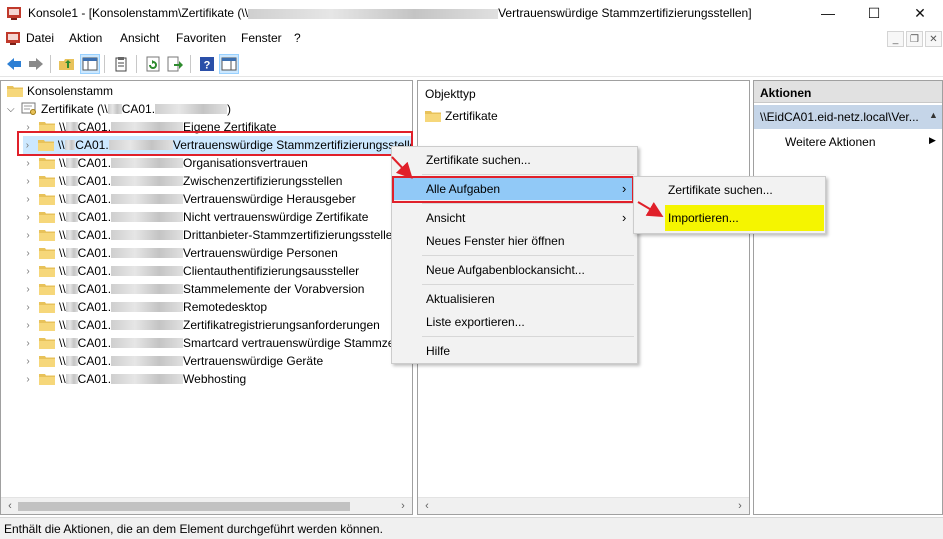  Describe the element at coordinates (90, 64) in the screenshot. I see `show-tree-icon` at that location.